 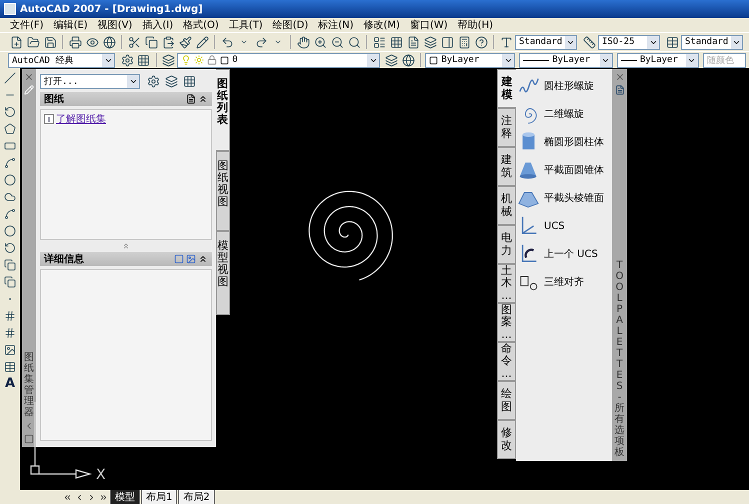 What do you see at coordinates (27, 25) in the screenshot?
I see `menu-item: 文件(F)` at bounding box center [27, 25].